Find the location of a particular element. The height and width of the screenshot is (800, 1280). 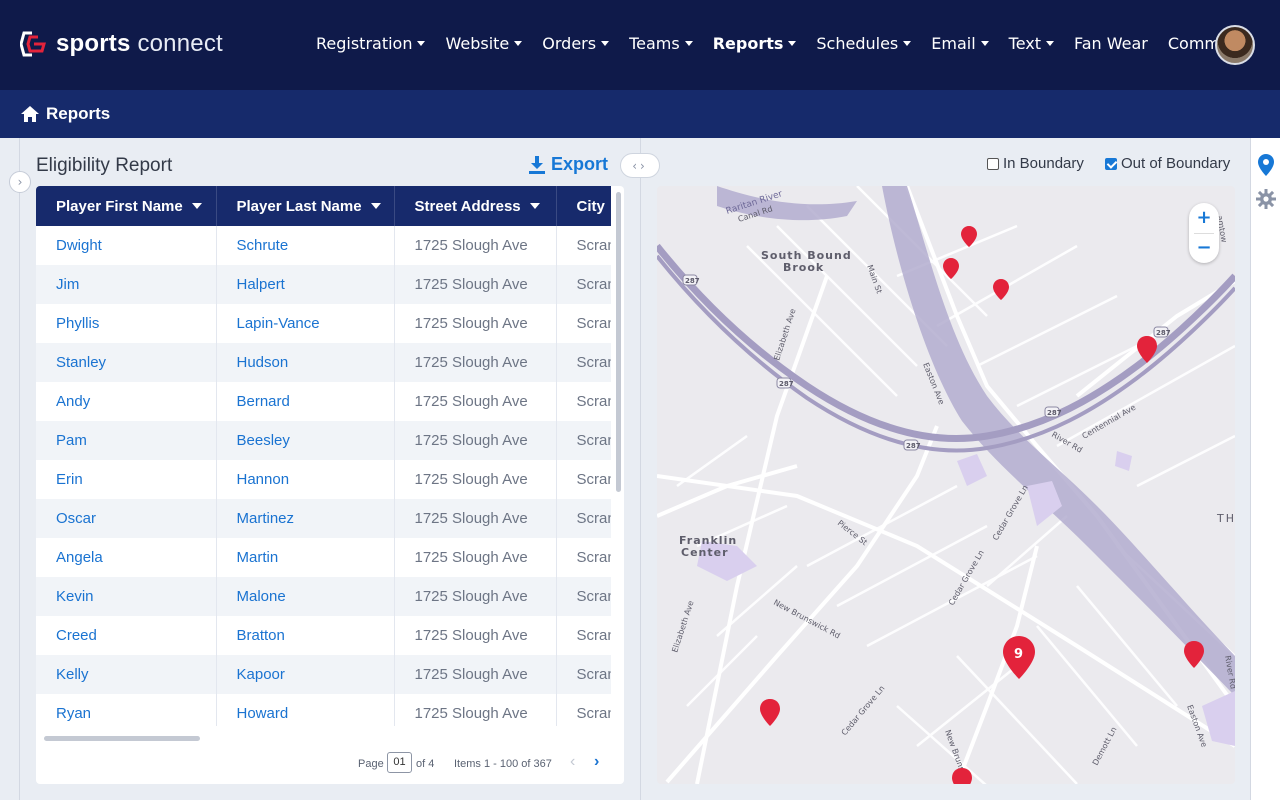

player-name-link: Bratton is located at coordinates (305, 635).